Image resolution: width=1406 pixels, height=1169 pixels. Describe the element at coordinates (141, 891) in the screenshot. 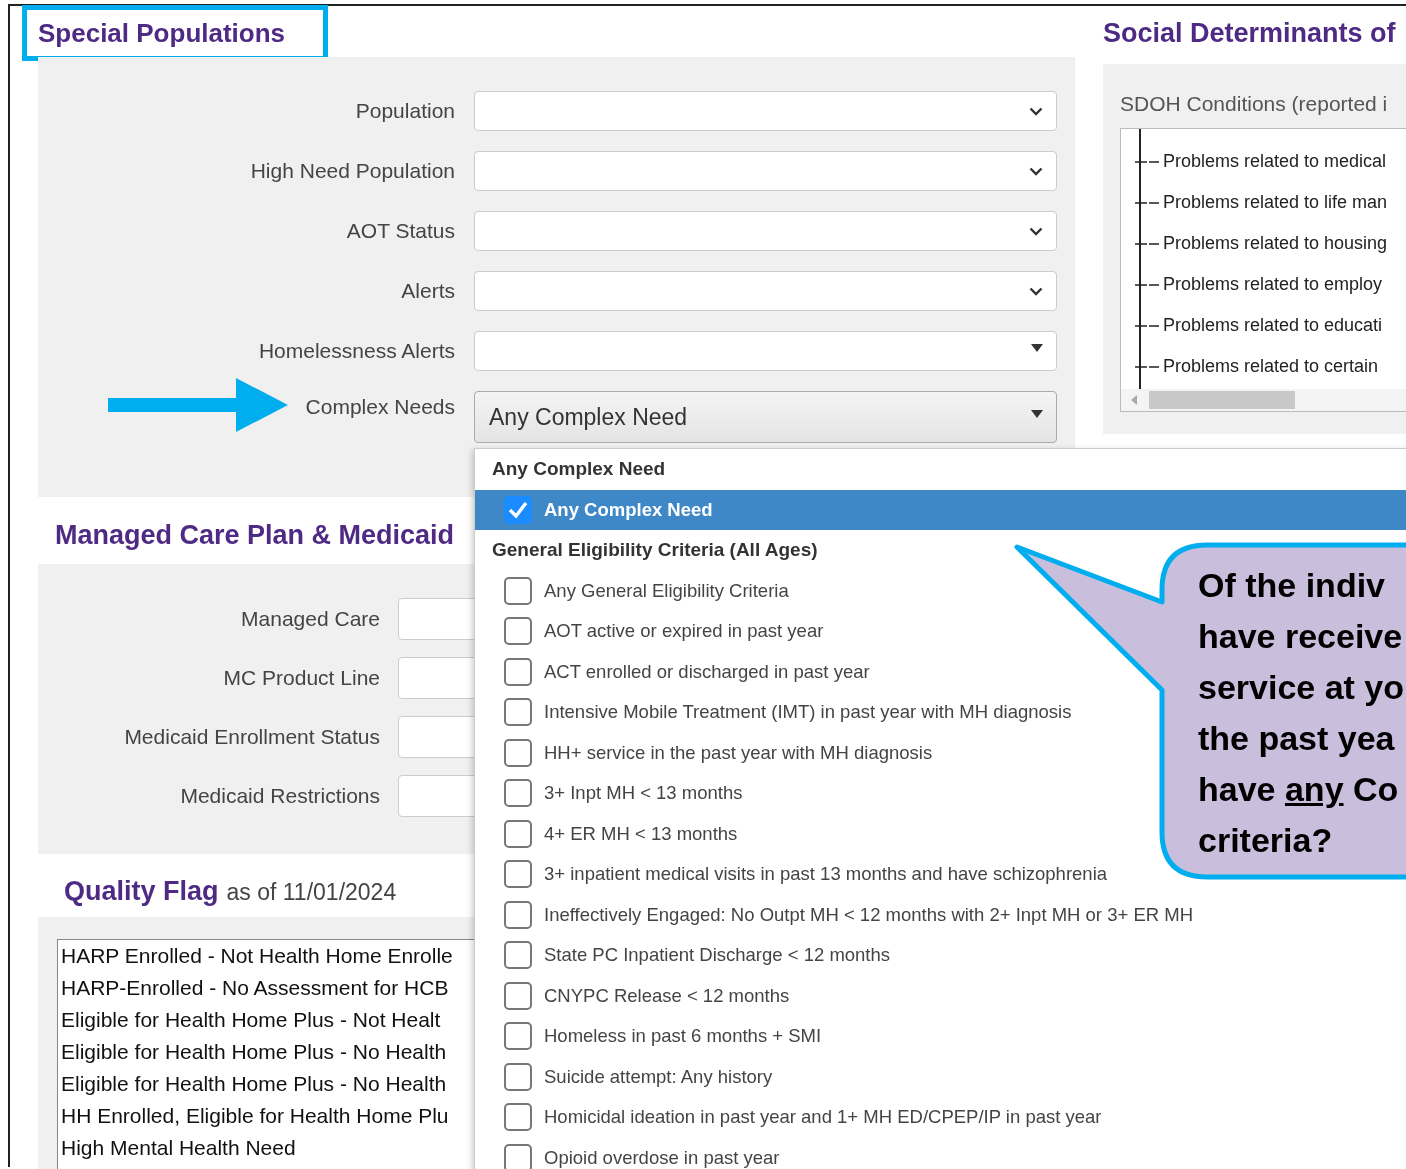

I see `section-title: Quality Flag` at that location.